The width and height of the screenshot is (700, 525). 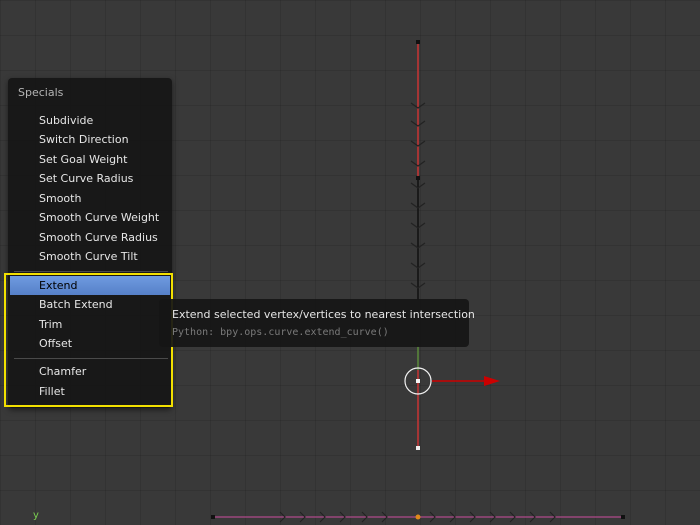 I want to click on axis-y-label: y, so click(x=36, y=515).